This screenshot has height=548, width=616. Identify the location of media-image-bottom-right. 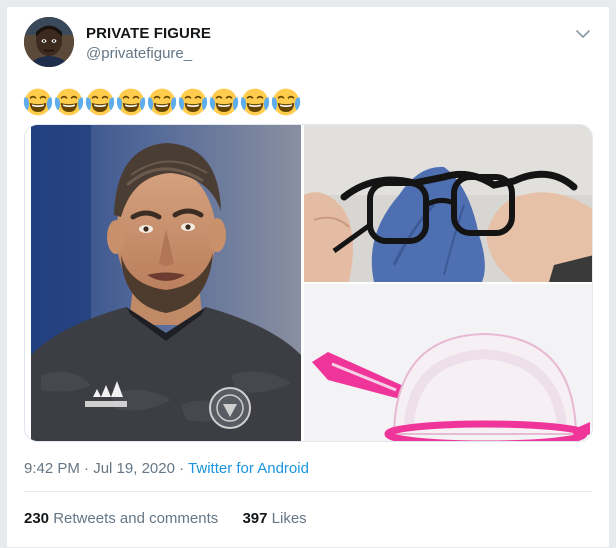
(448, 362).